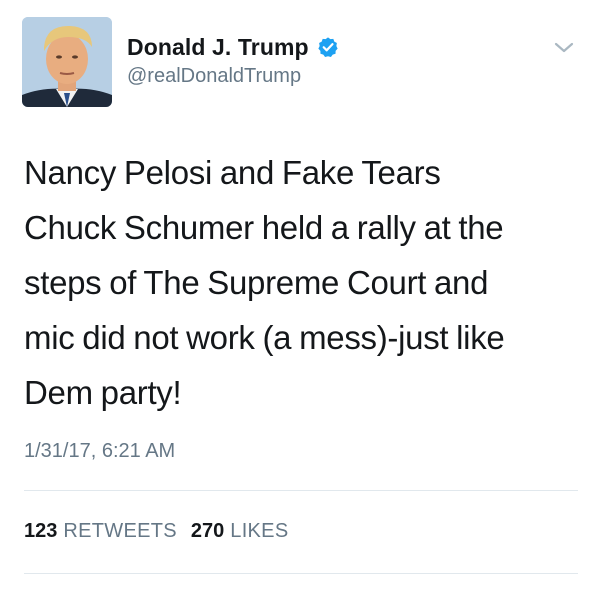 This screenshot has height=600, width=600. I want to click on chevron-down-icon, so click(564, 48).